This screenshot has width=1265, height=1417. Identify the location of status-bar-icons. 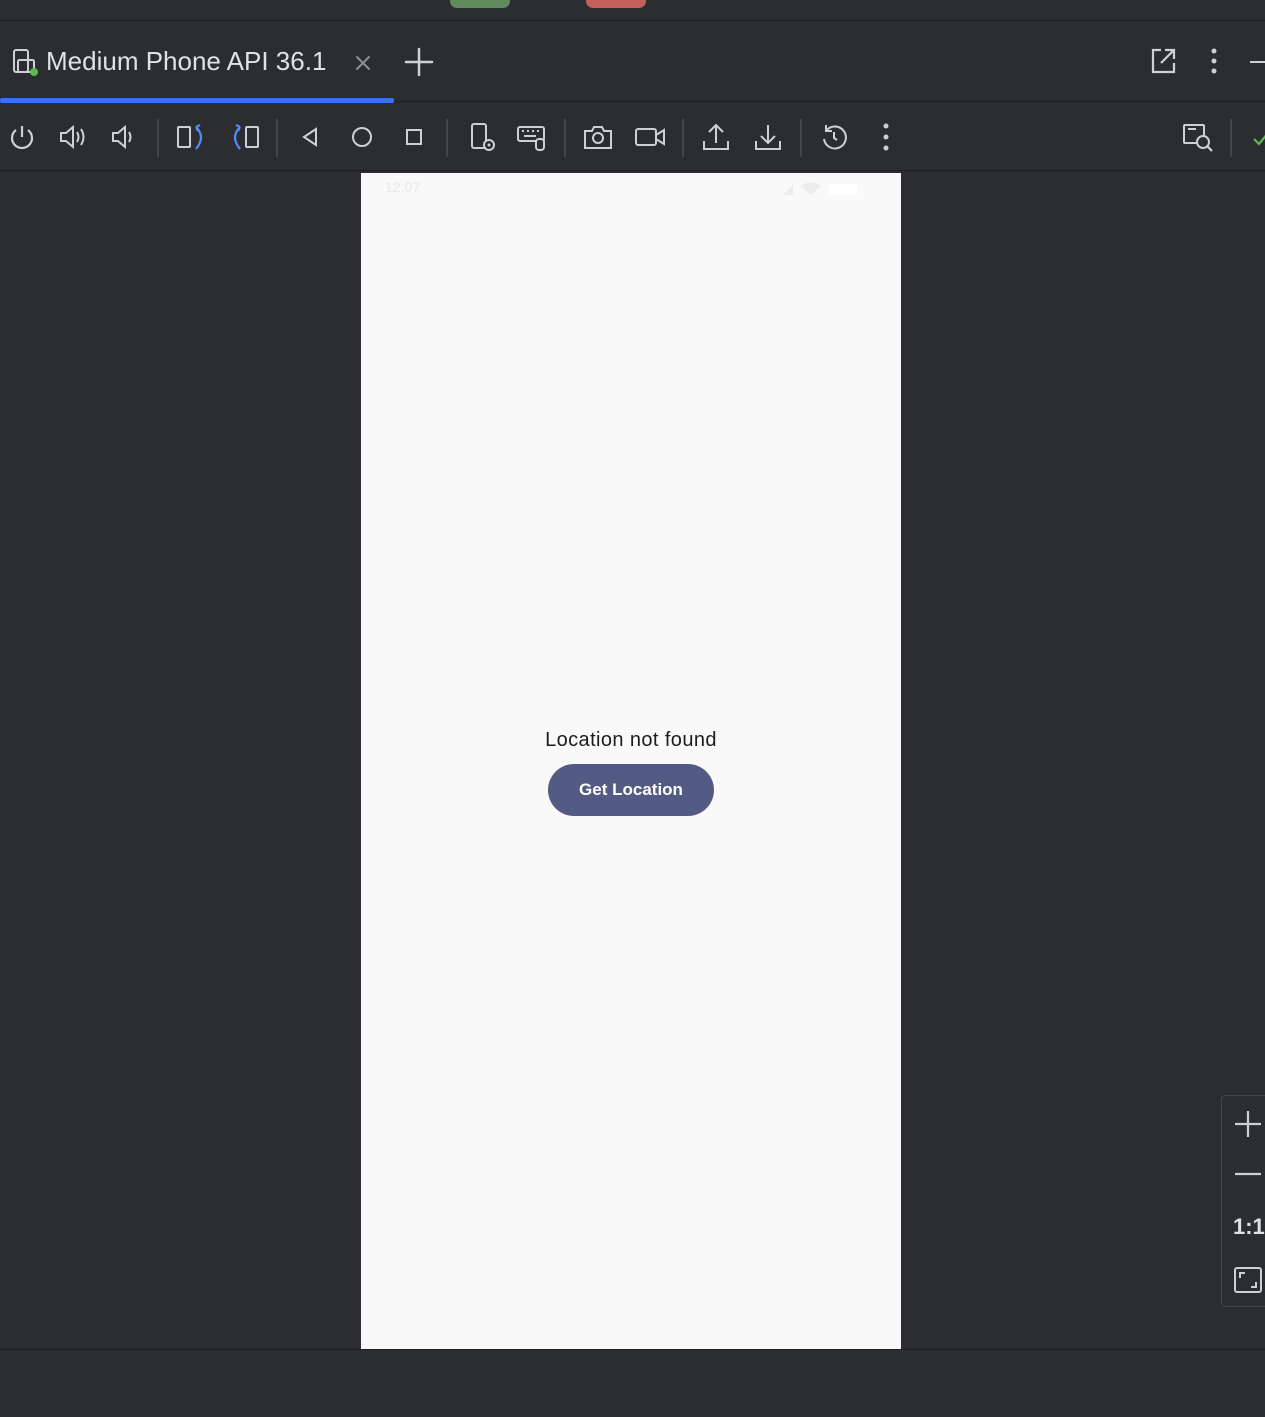
(816, 189).